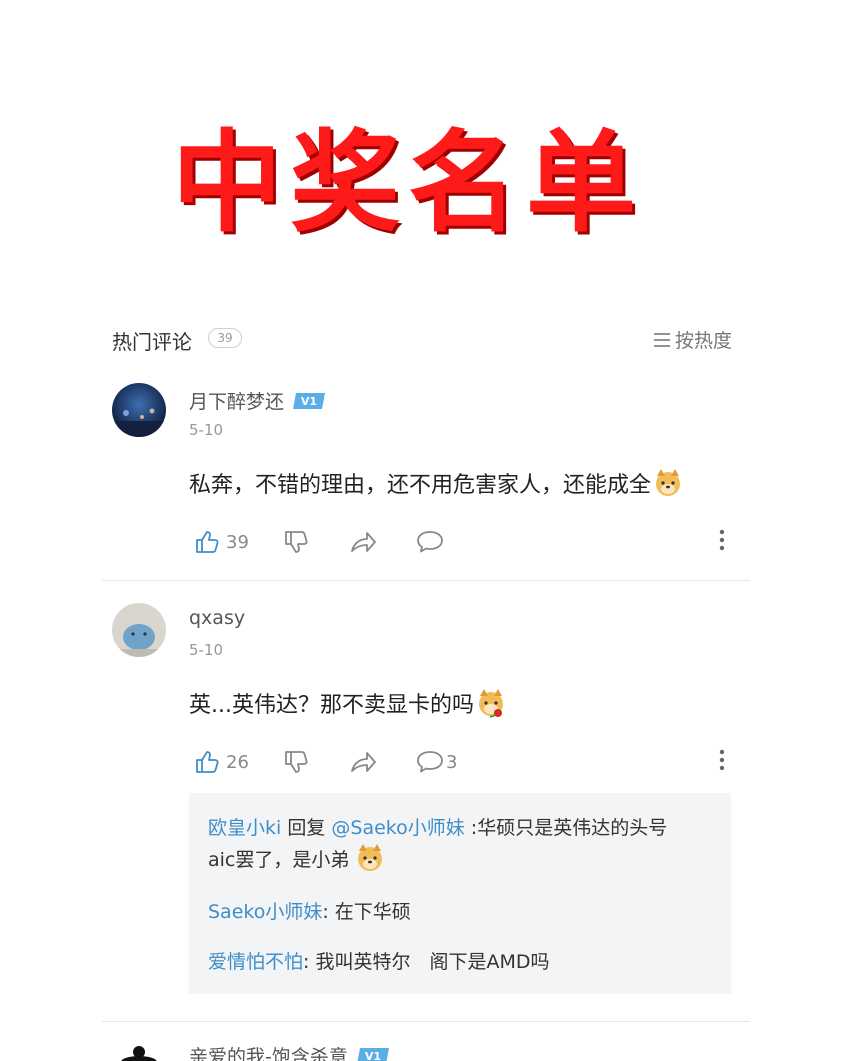  What do you see at coordinates (452, 762) in the screenshot?
I see `reply-count: 3` at bounding box center [452, 762].